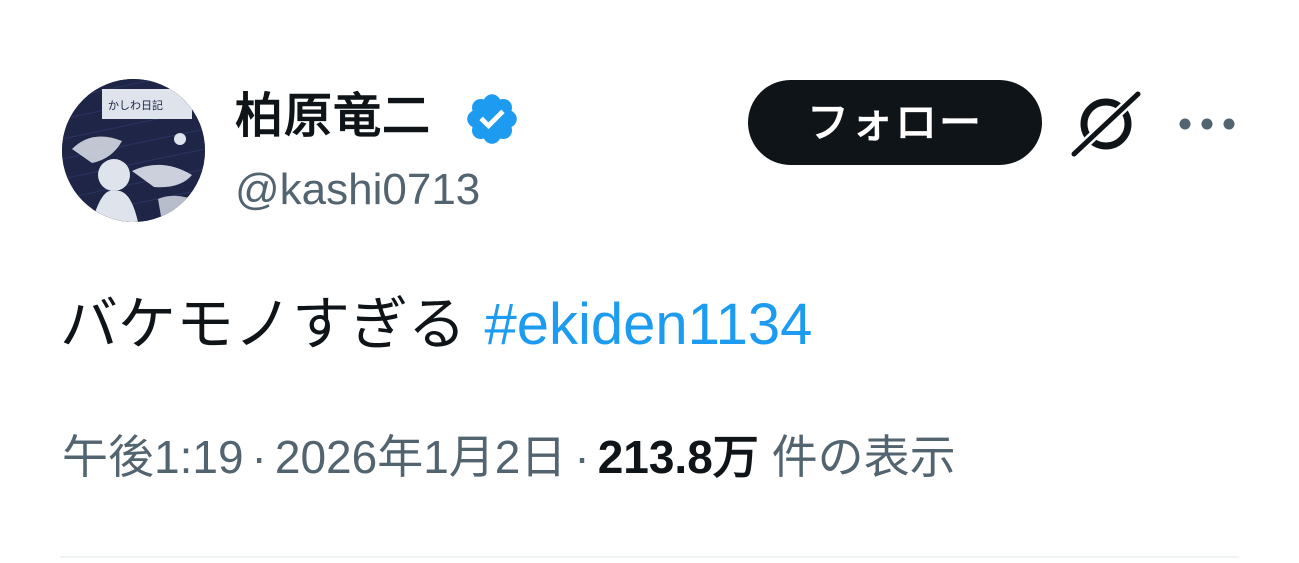 Image resolution: width=1299 pixels, height=563 pixels. I want to click on hashtag-link: #ekiden1134, so click(648, 324).